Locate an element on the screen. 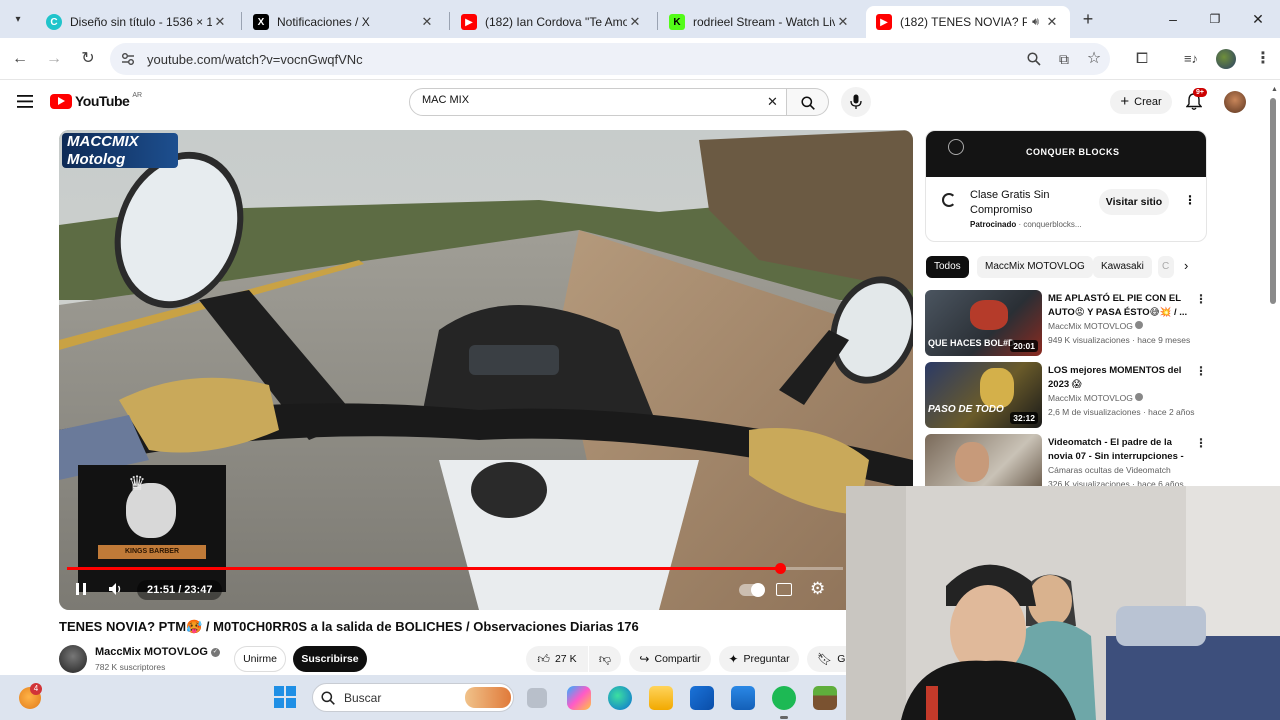 This screenshot has width=1280, height=720. browser-tab-canva: C Diseño sin título - 1536 × 10 ✕ is located at coordinates (137, 22).